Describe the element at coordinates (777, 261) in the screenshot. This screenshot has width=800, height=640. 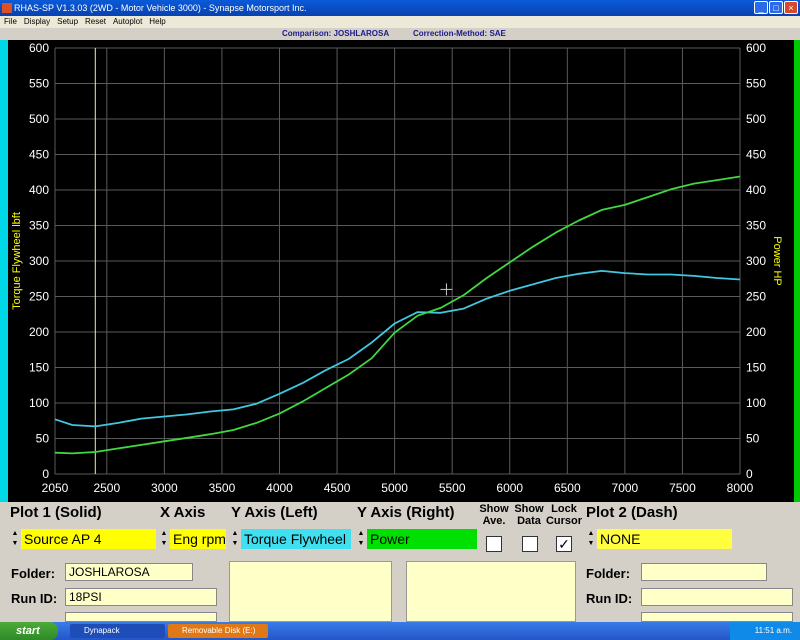
I see `y-axis-label-right: Power HP` at that location.